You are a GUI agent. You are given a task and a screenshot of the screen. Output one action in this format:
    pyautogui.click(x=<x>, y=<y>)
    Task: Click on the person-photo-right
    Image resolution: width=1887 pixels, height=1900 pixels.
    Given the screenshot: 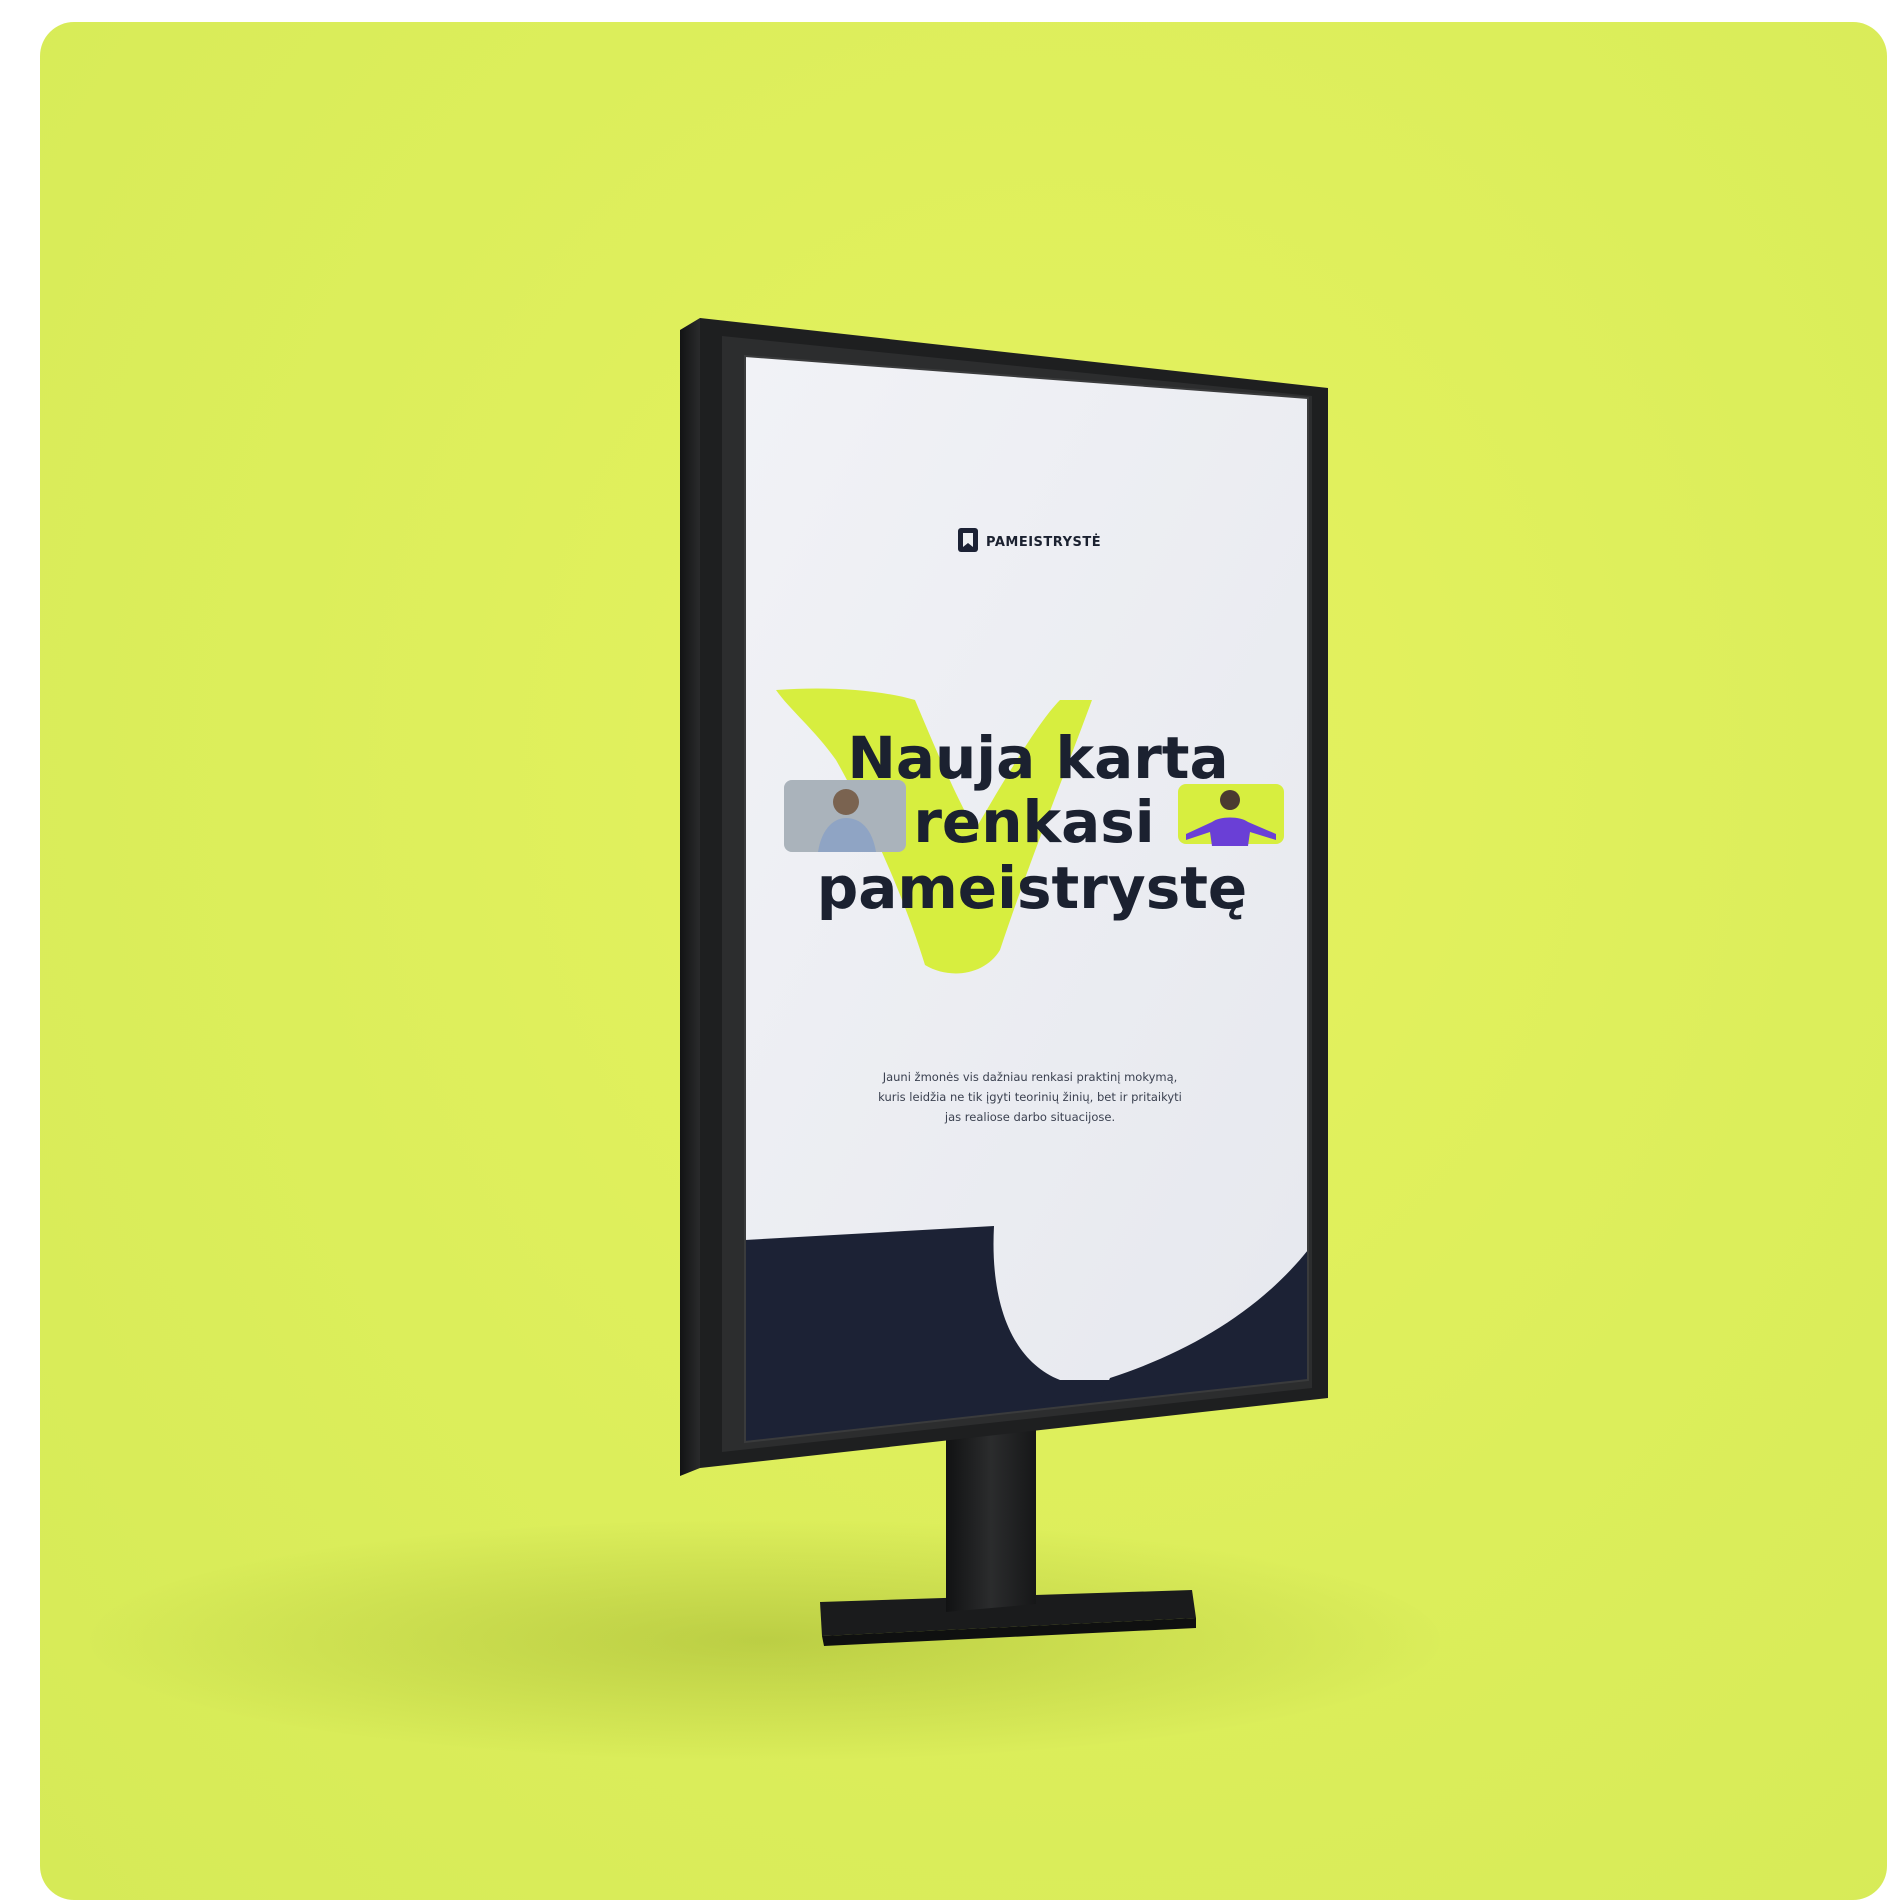 What is the action you would take?
    pyautogui.click(x=1231, y=815)
    